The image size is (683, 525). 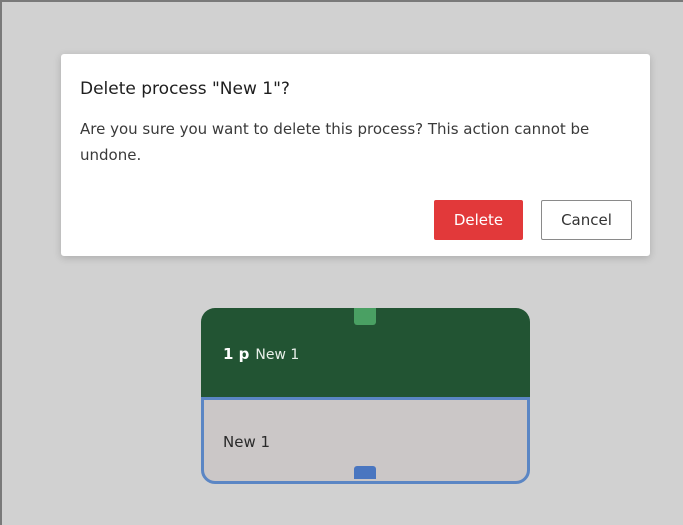 I want to click on process-node-title: 1 p New 1, so click(x=261, y=354).